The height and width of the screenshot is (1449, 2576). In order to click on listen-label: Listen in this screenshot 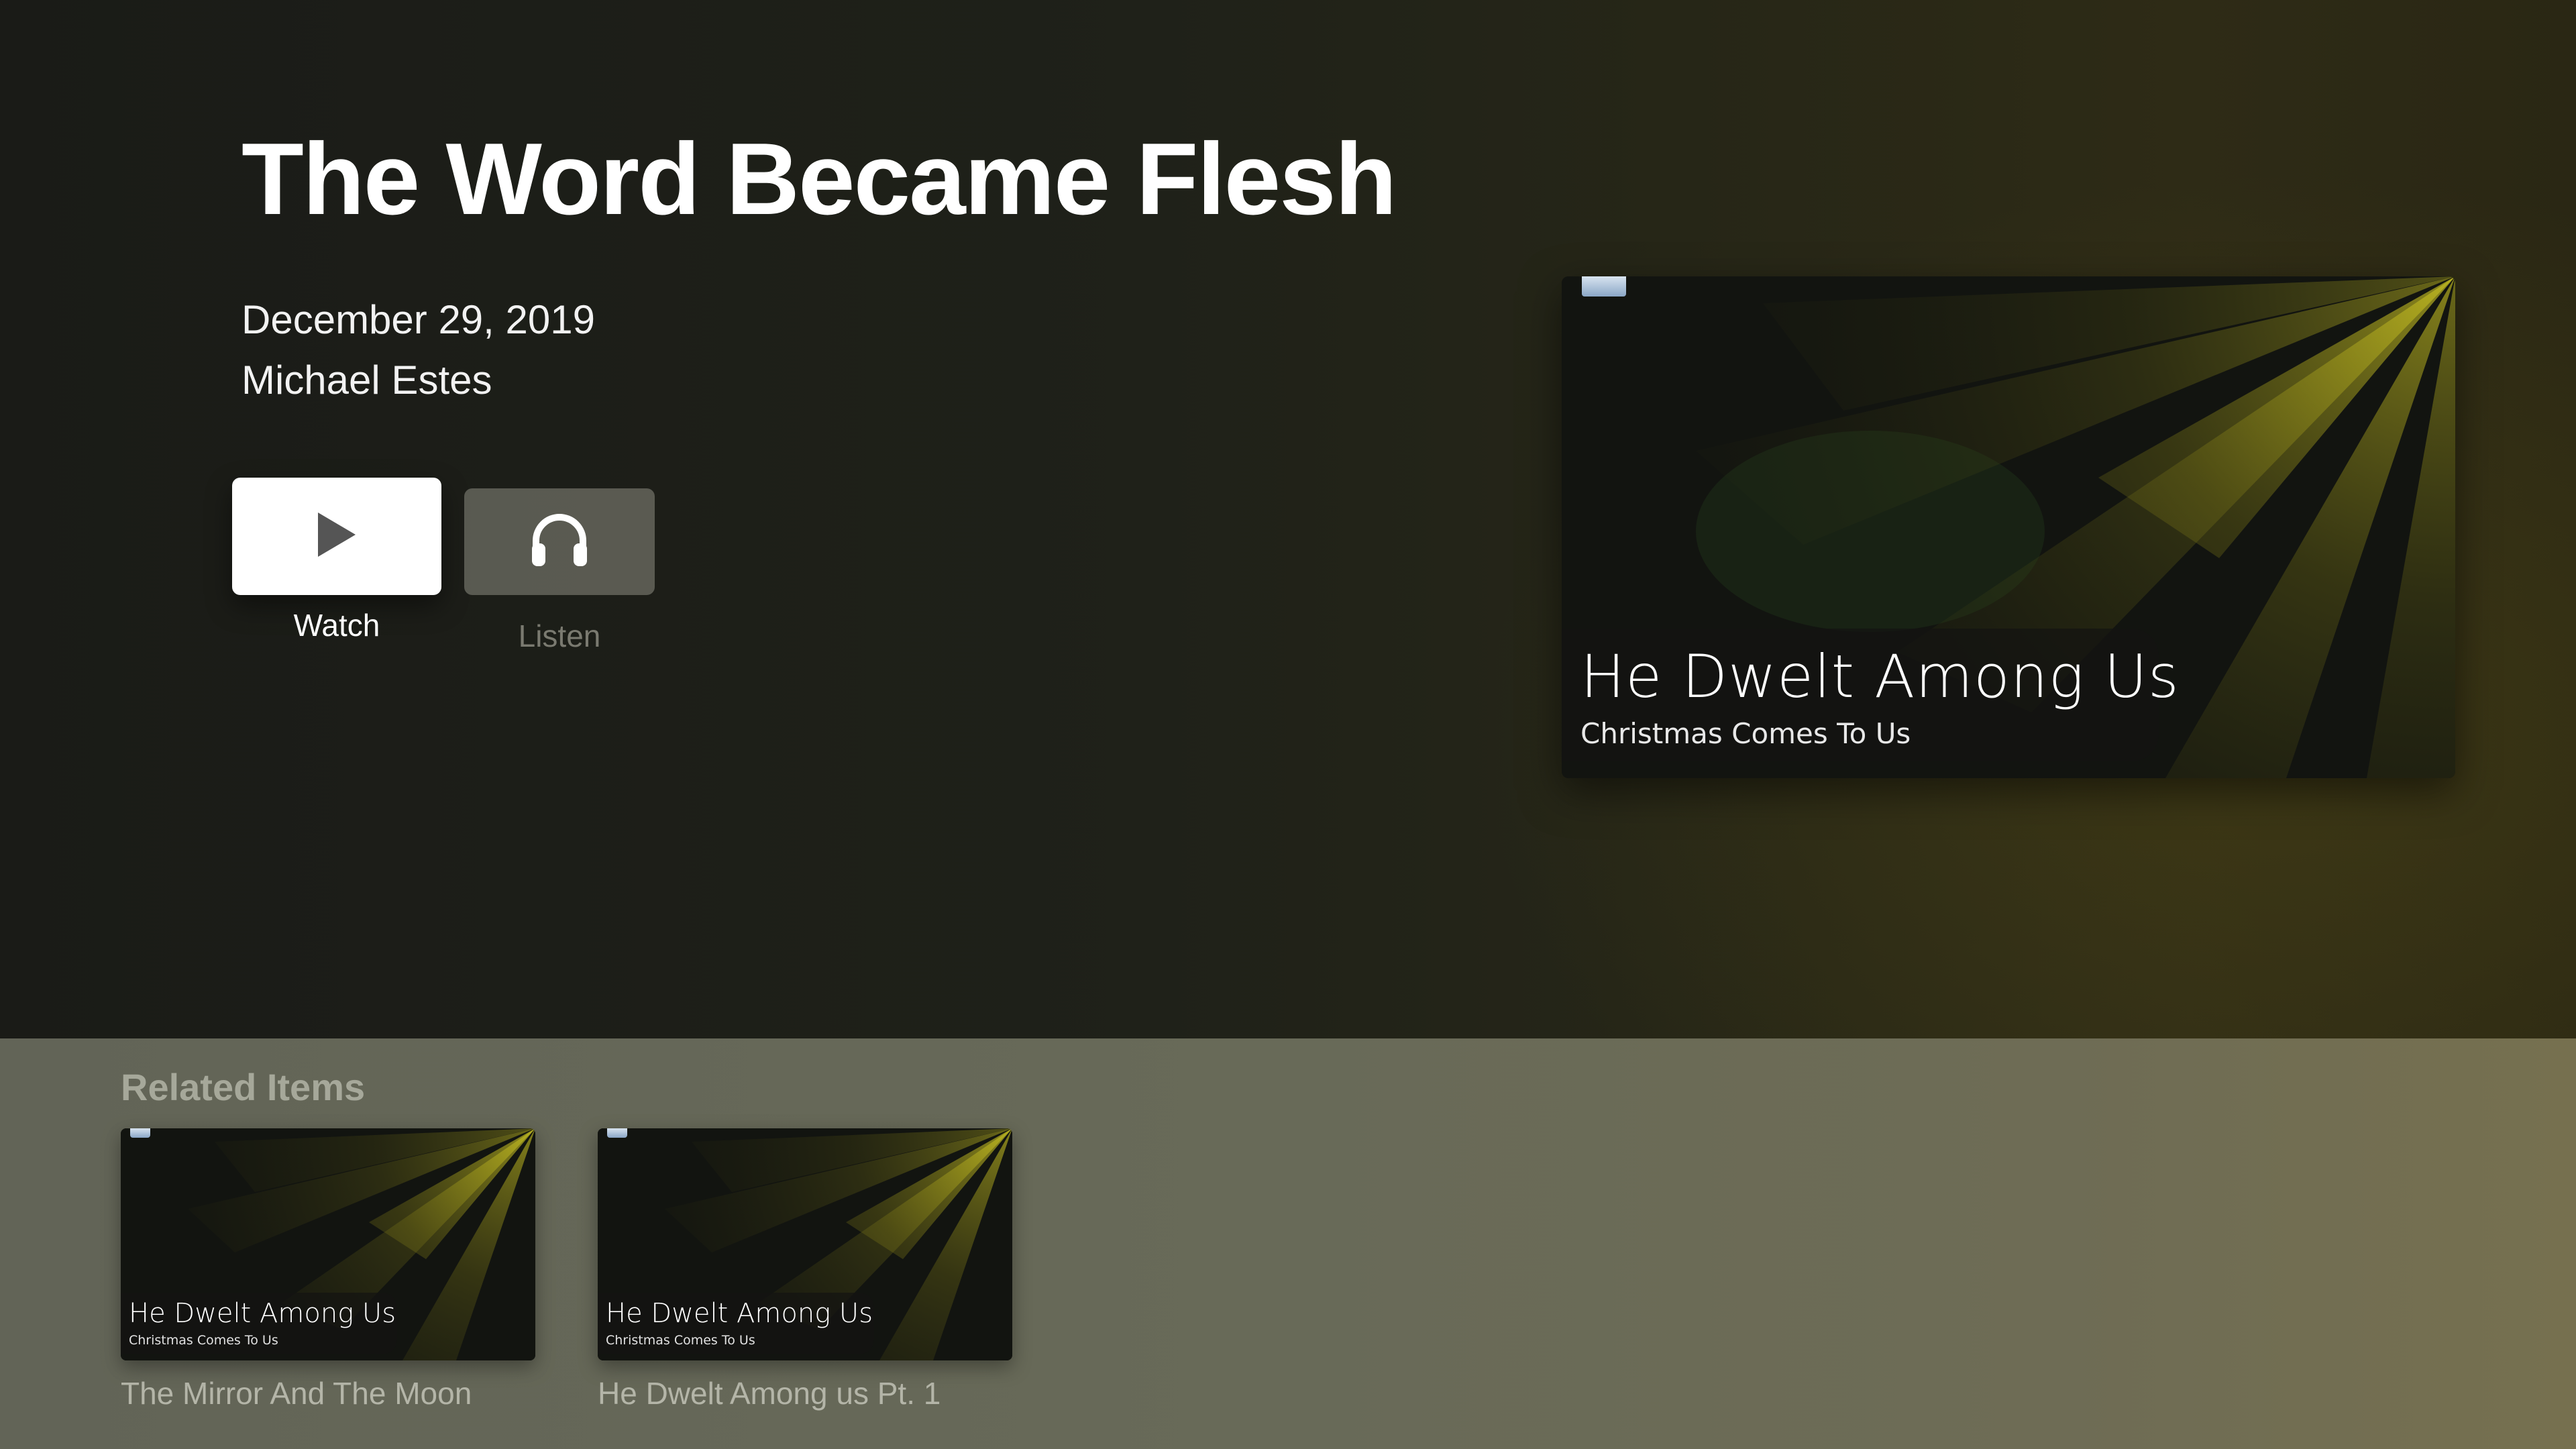, I will do `click(559, 636)`.